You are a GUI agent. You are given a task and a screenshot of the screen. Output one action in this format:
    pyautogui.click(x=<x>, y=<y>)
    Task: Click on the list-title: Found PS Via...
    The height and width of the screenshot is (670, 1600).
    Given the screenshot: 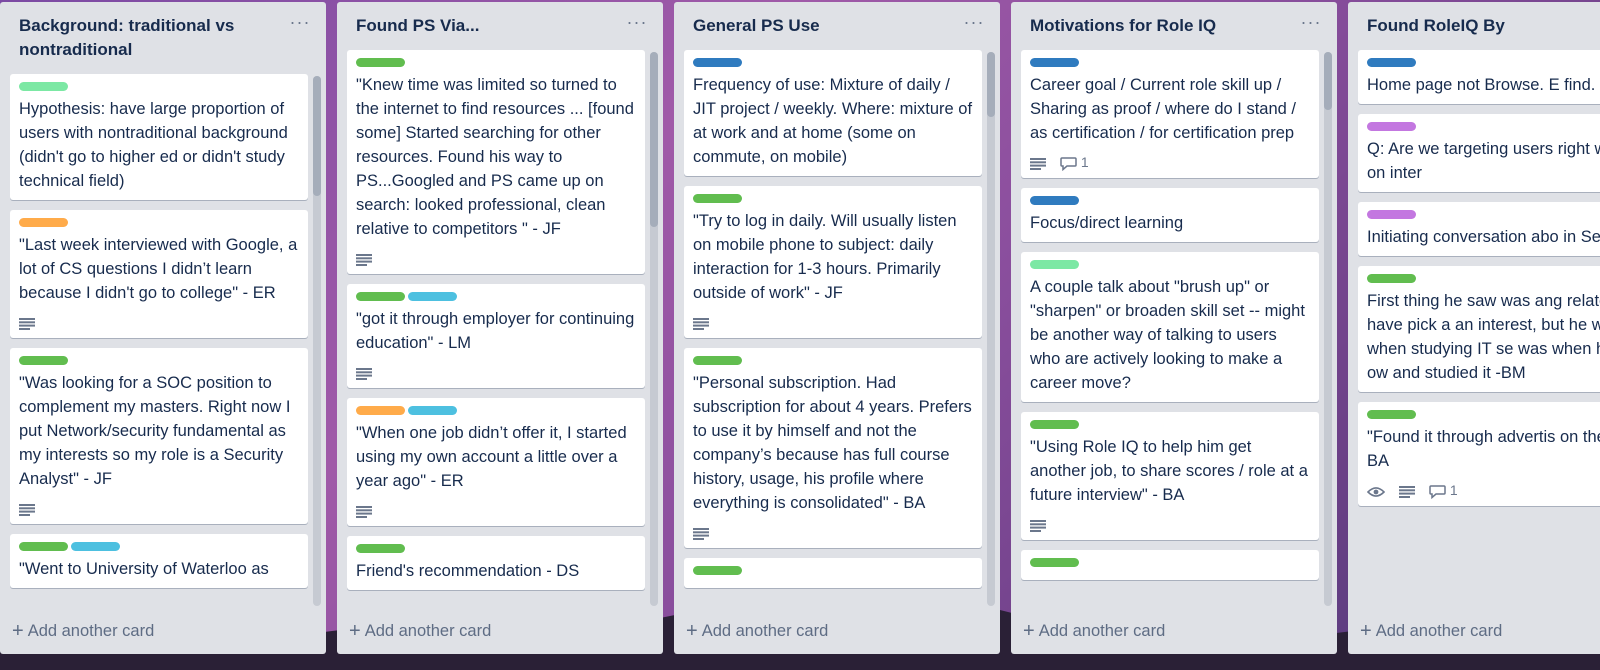 What is the action you would take?
    pyautogui.click(x=485, y=26)
    